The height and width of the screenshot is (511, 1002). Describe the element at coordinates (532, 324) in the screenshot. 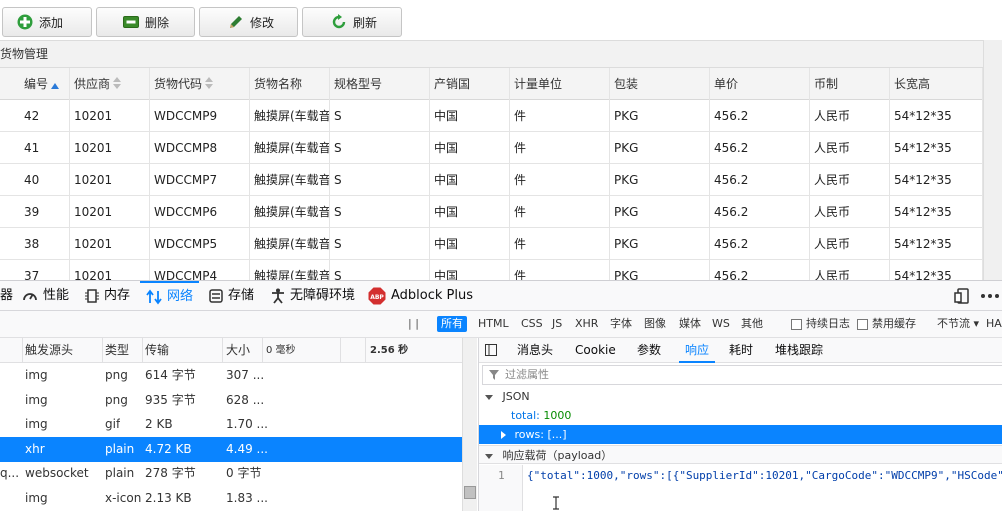

I see `filter-css: CSS` at that location.